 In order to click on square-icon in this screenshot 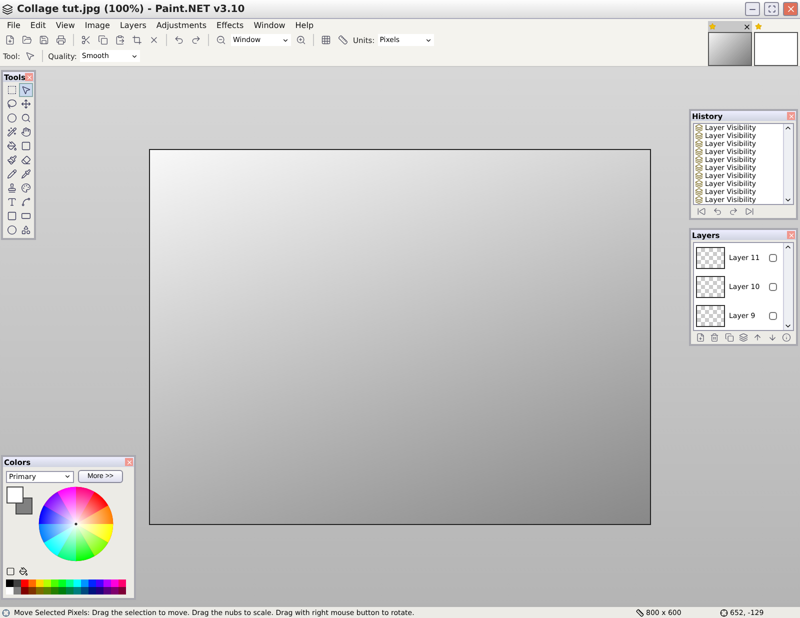, I will do `click(10, 571)`.